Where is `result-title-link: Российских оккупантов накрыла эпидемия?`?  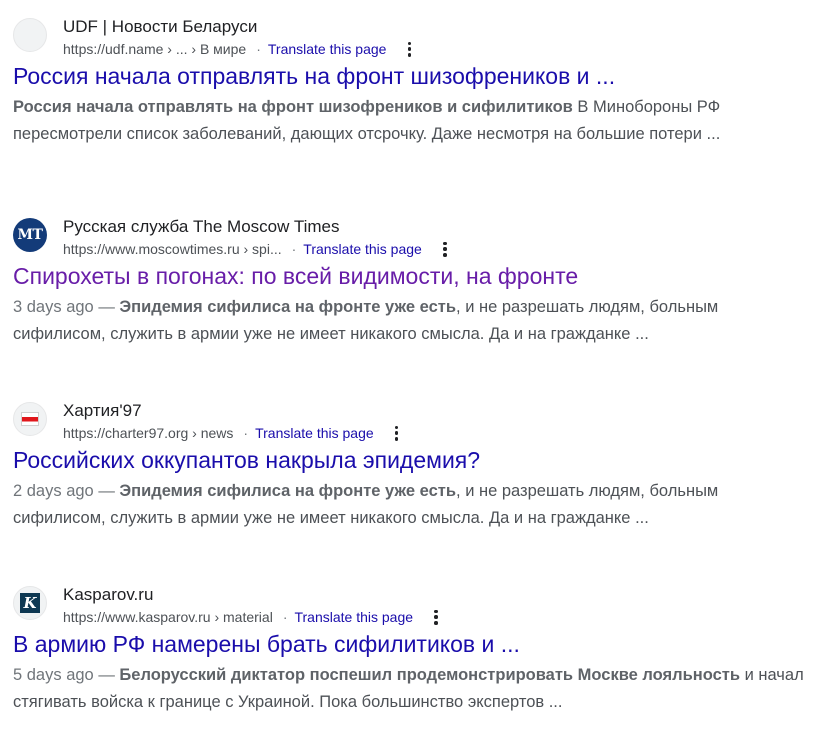 result-title-link: Российских оккупантов накрыла эпидемия? is located at coordinates (413, 460).